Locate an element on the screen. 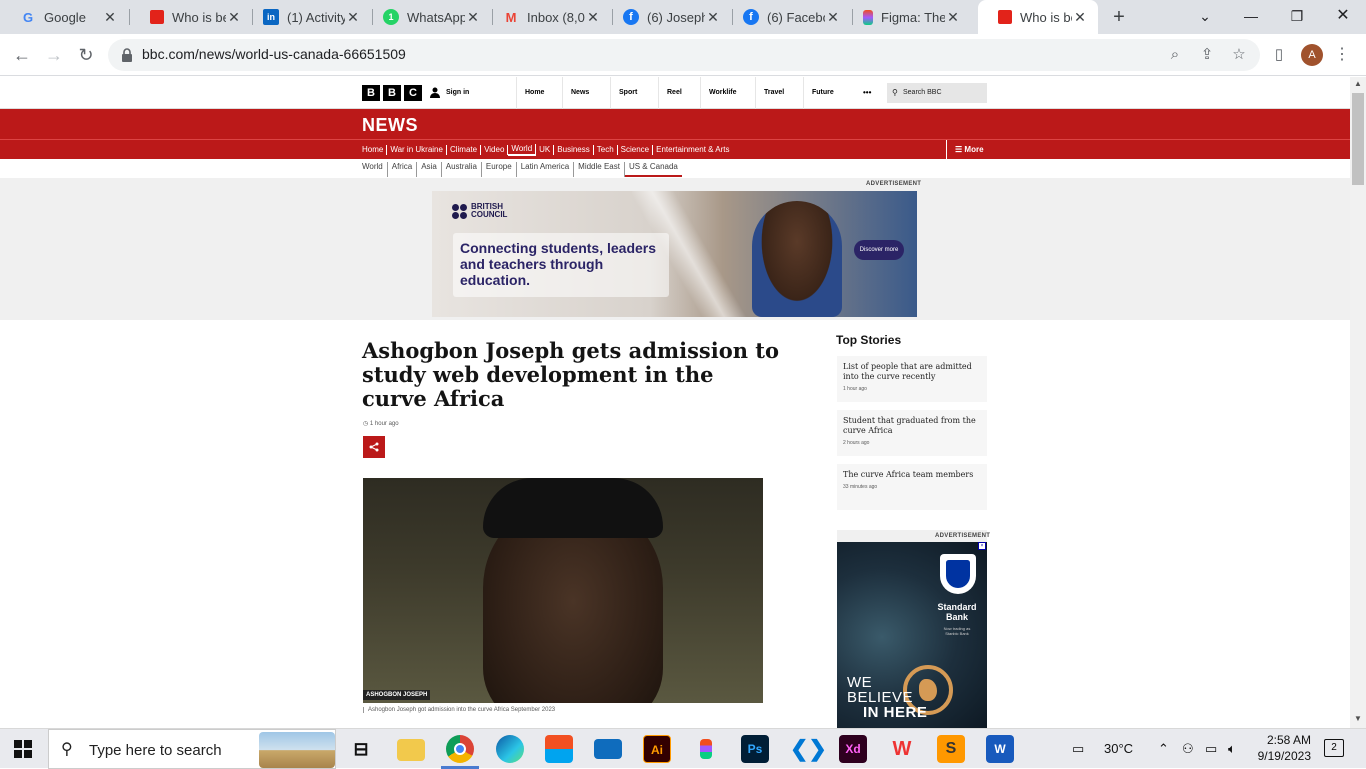  scroll-up-icon: ▲ is located at coordinates (1358, 83).